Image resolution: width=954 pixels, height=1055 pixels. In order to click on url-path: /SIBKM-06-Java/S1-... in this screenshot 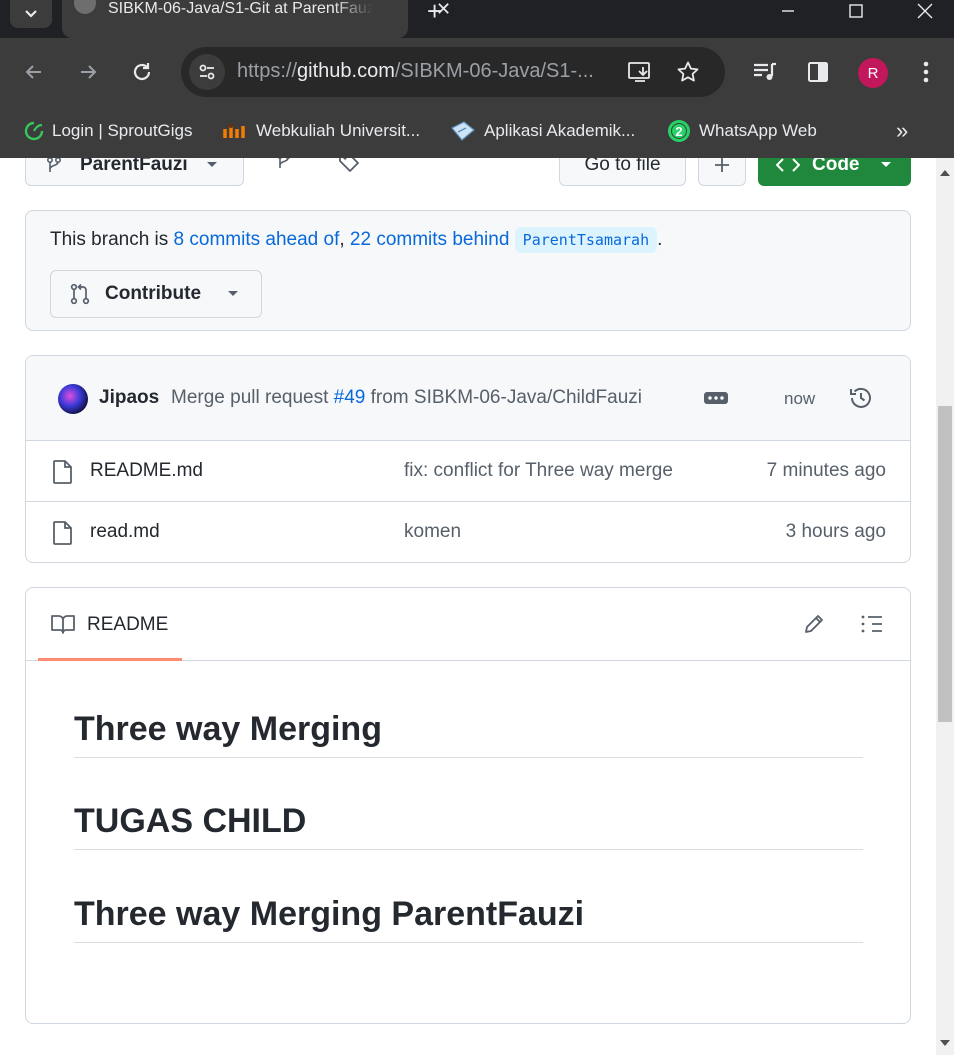, I will do `click(494, 71)`.